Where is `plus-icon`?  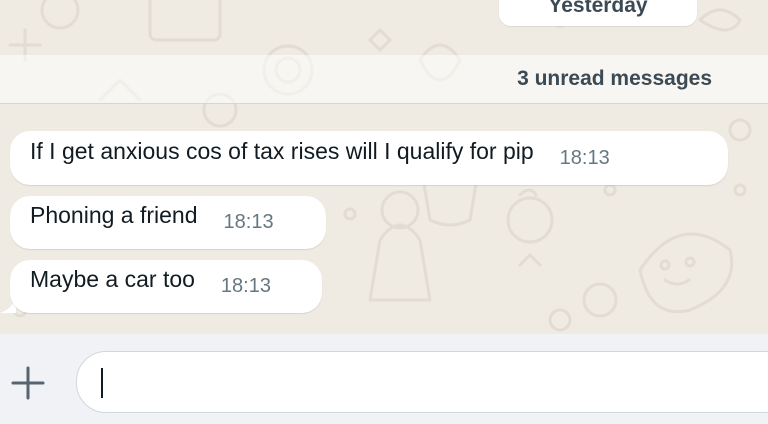
plus-icon is located at coordinates (28, 383).